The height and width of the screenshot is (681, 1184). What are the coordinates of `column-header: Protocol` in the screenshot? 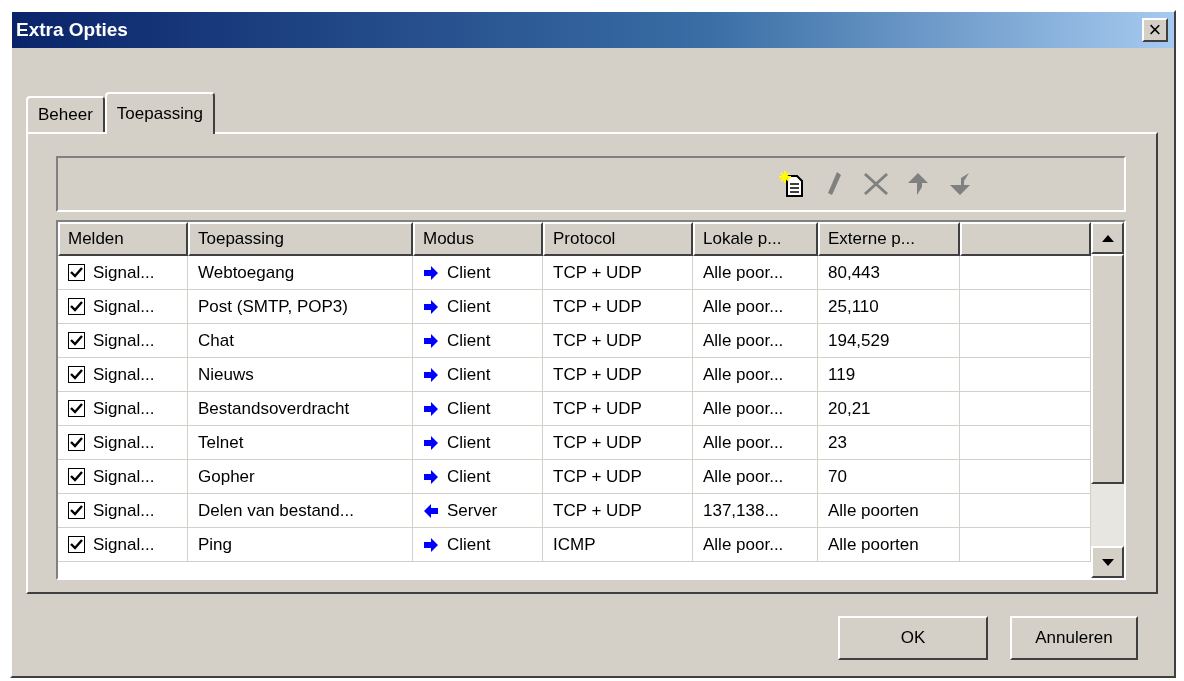 It's located at (618, 239).